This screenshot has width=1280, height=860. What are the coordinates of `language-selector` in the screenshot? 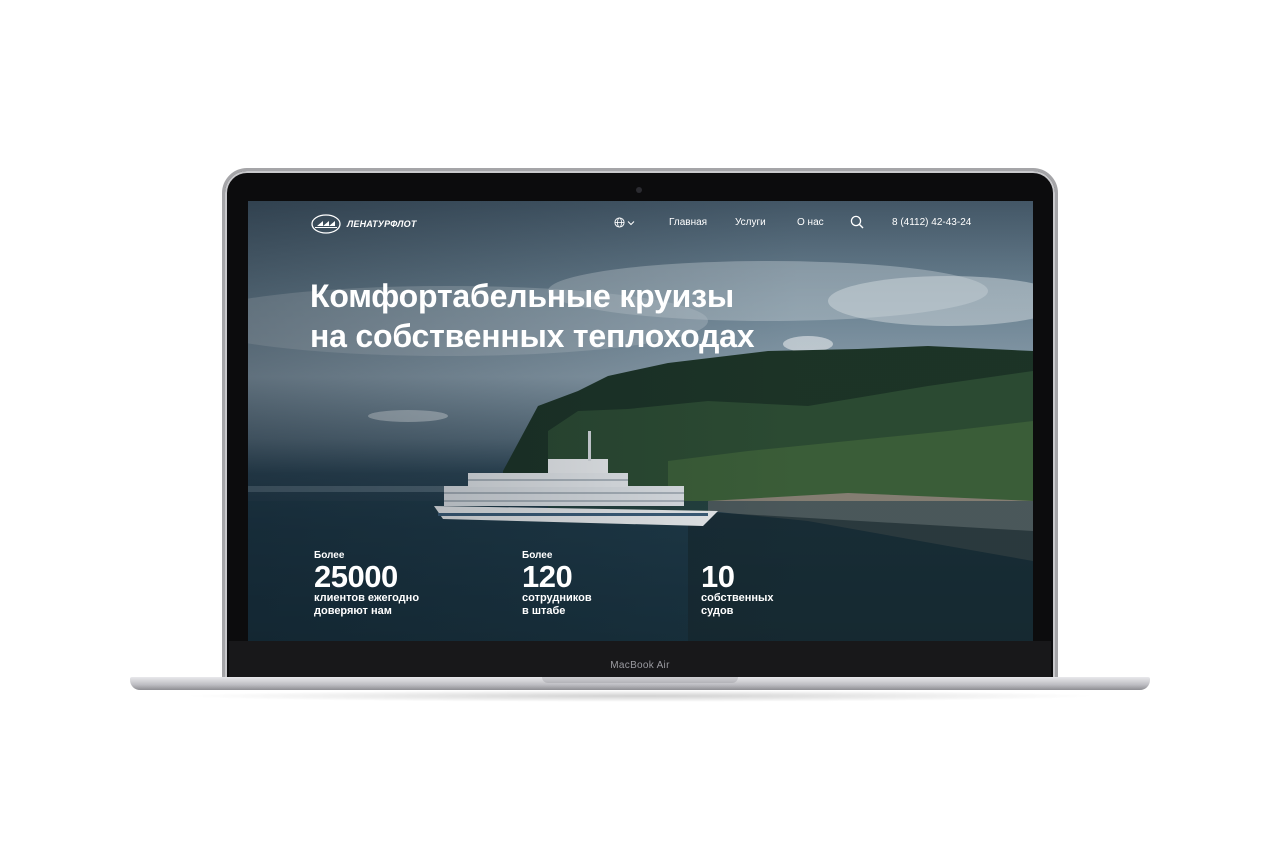 It's located at (624, 222).